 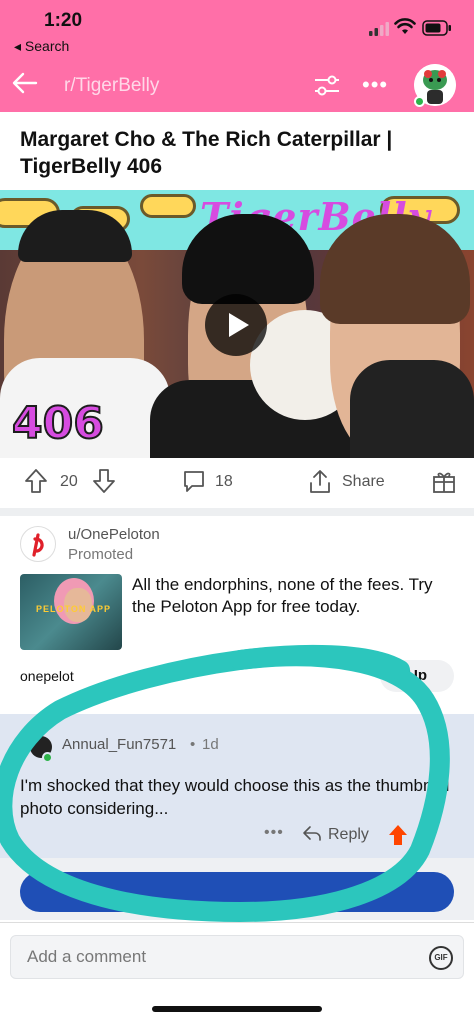 What do you see at coordinates (194, 481) in the screenshot?
I see `comment-icon` at bounding box center [194, 481].